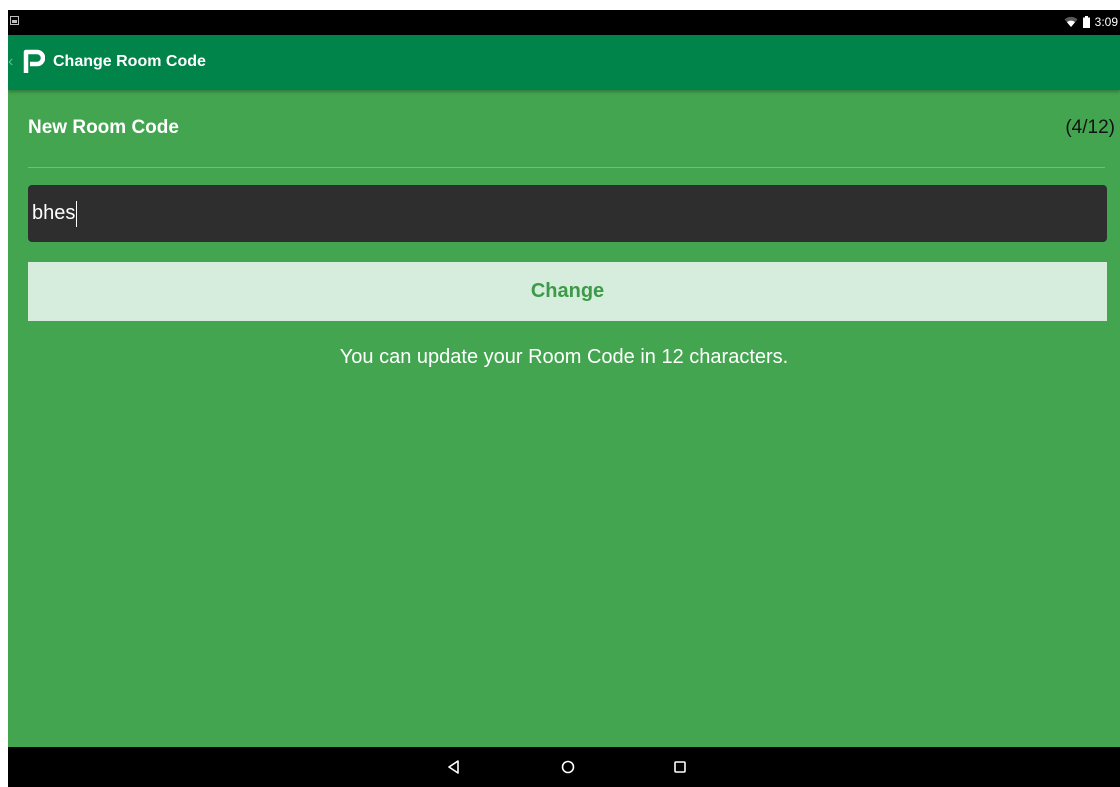 The width and height of the screenshot is (1120, 787). Describe the element at coordinates (54, 213) in the screenshot. I see `room-code-input-value: bhes` at that location.